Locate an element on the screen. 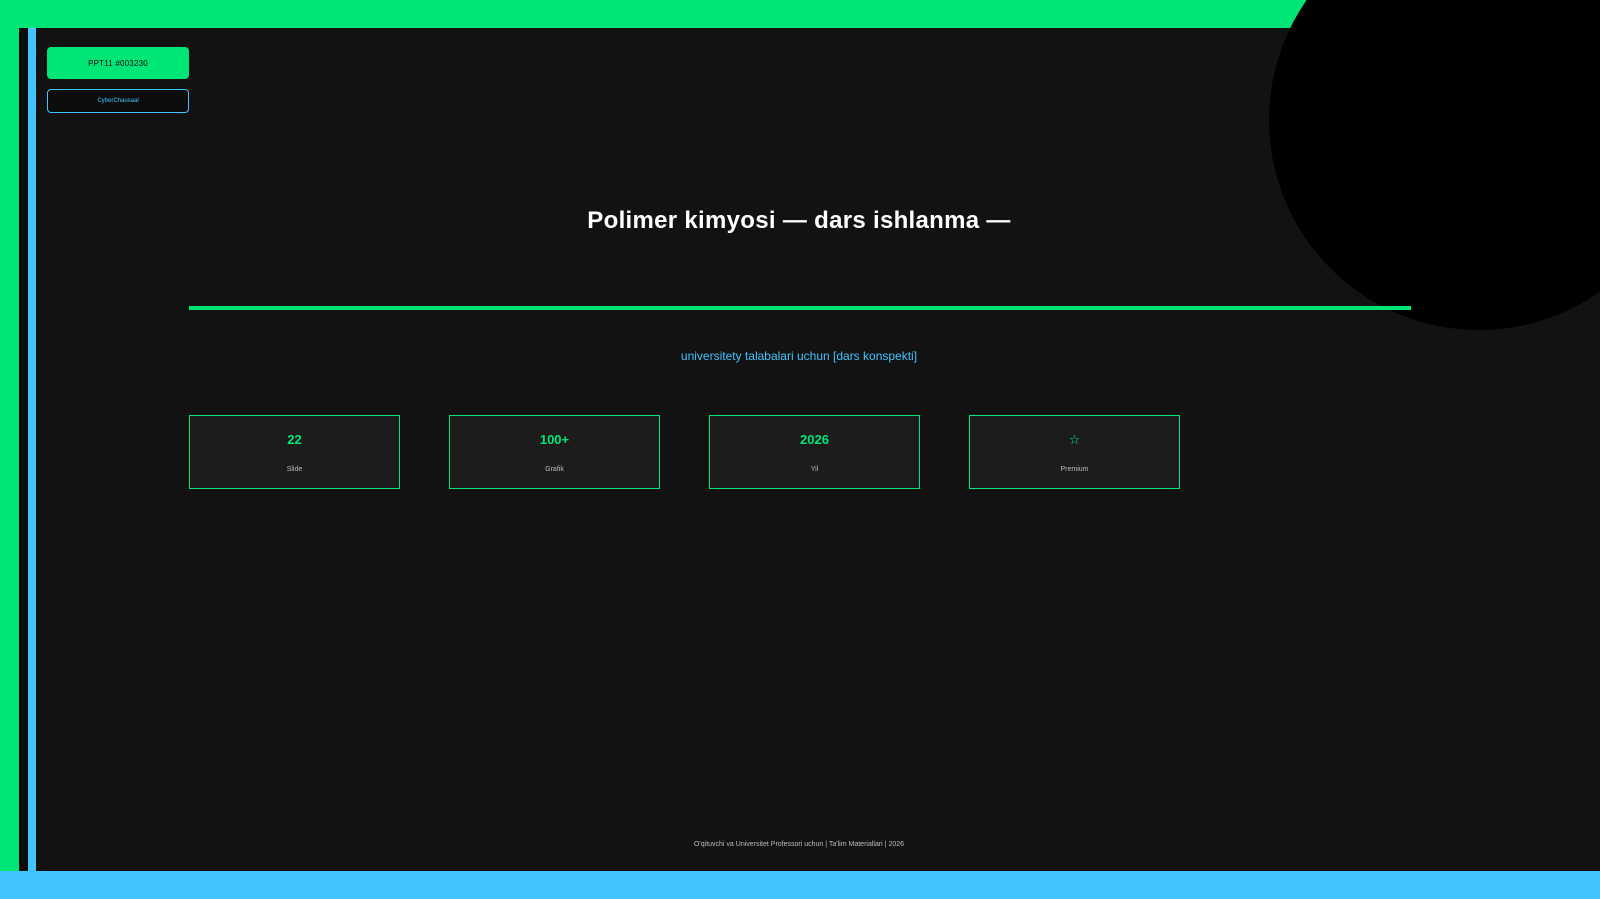  stat-label: Yil is located at coordinates (814, 469).